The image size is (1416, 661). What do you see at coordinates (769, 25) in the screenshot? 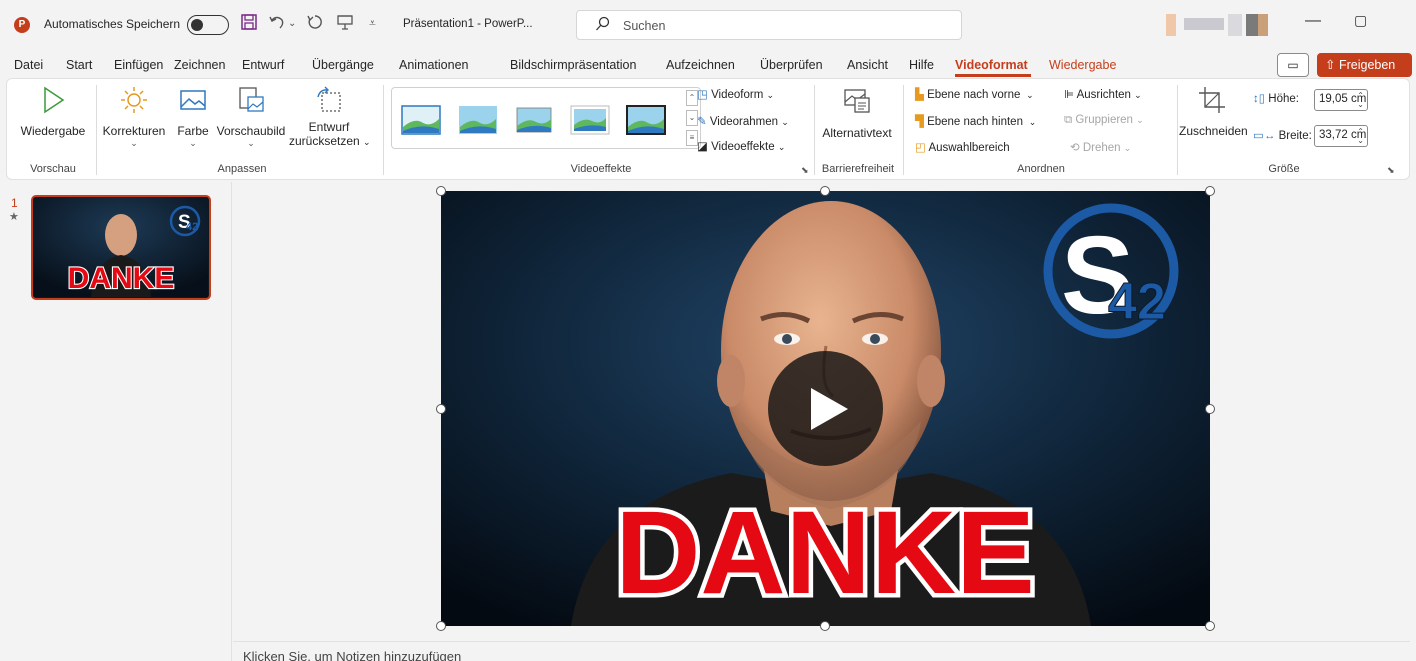
I see `search-box: Suchen` at bounding box center [769, 25].